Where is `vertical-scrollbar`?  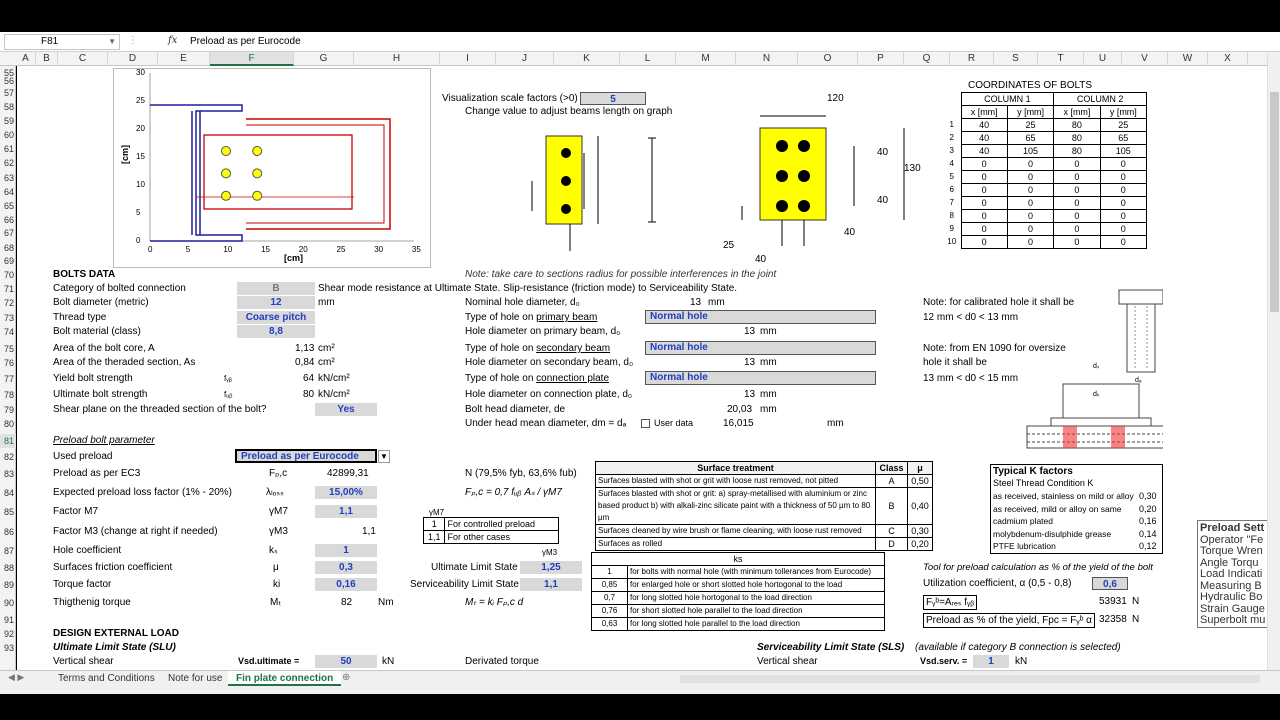
vertical-scrollbar is located at coordinates (1273, 361).